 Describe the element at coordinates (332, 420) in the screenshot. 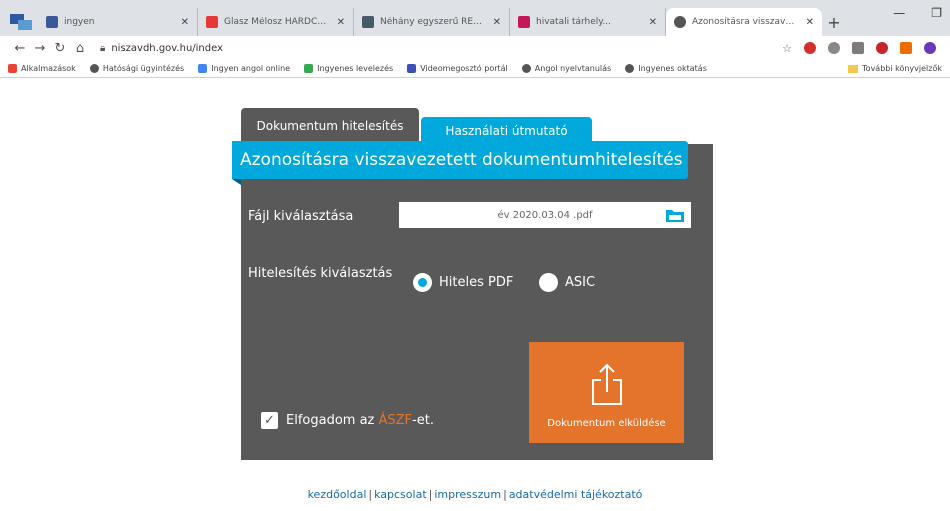

I see `accept-prefix: Elfogadom az` at that location.